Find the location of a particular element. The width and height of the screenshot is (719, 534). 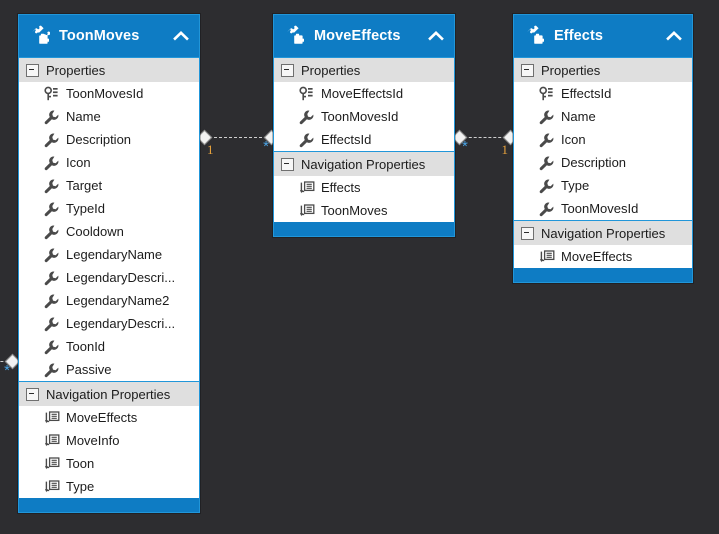

property-row: Toon is located at coordinates (109, 463).